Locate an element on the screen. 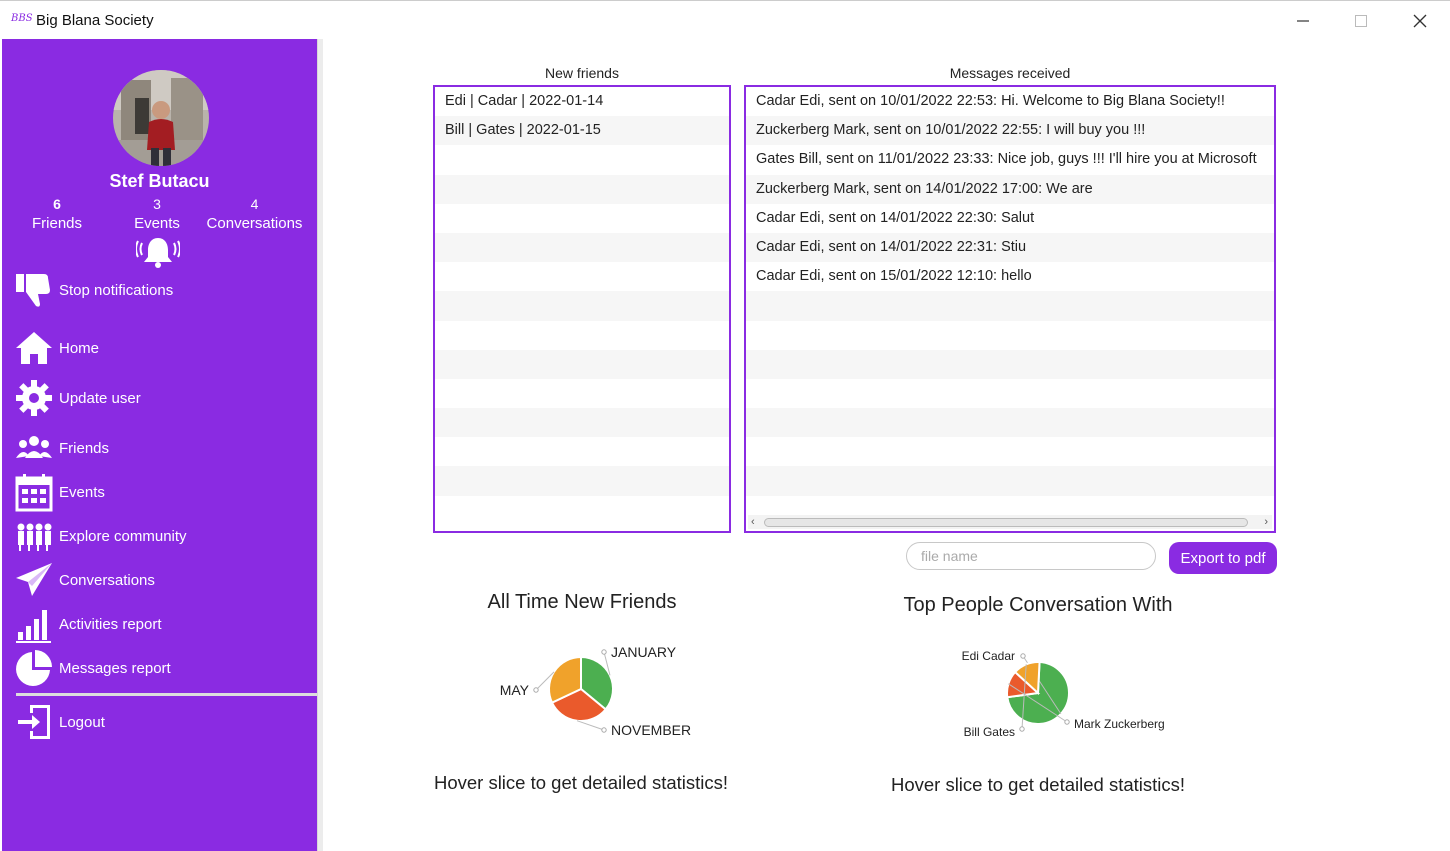 This screenshot has width=1450, height=851. sidebar-item-friends: Friends is located at coordinates (159, 448).